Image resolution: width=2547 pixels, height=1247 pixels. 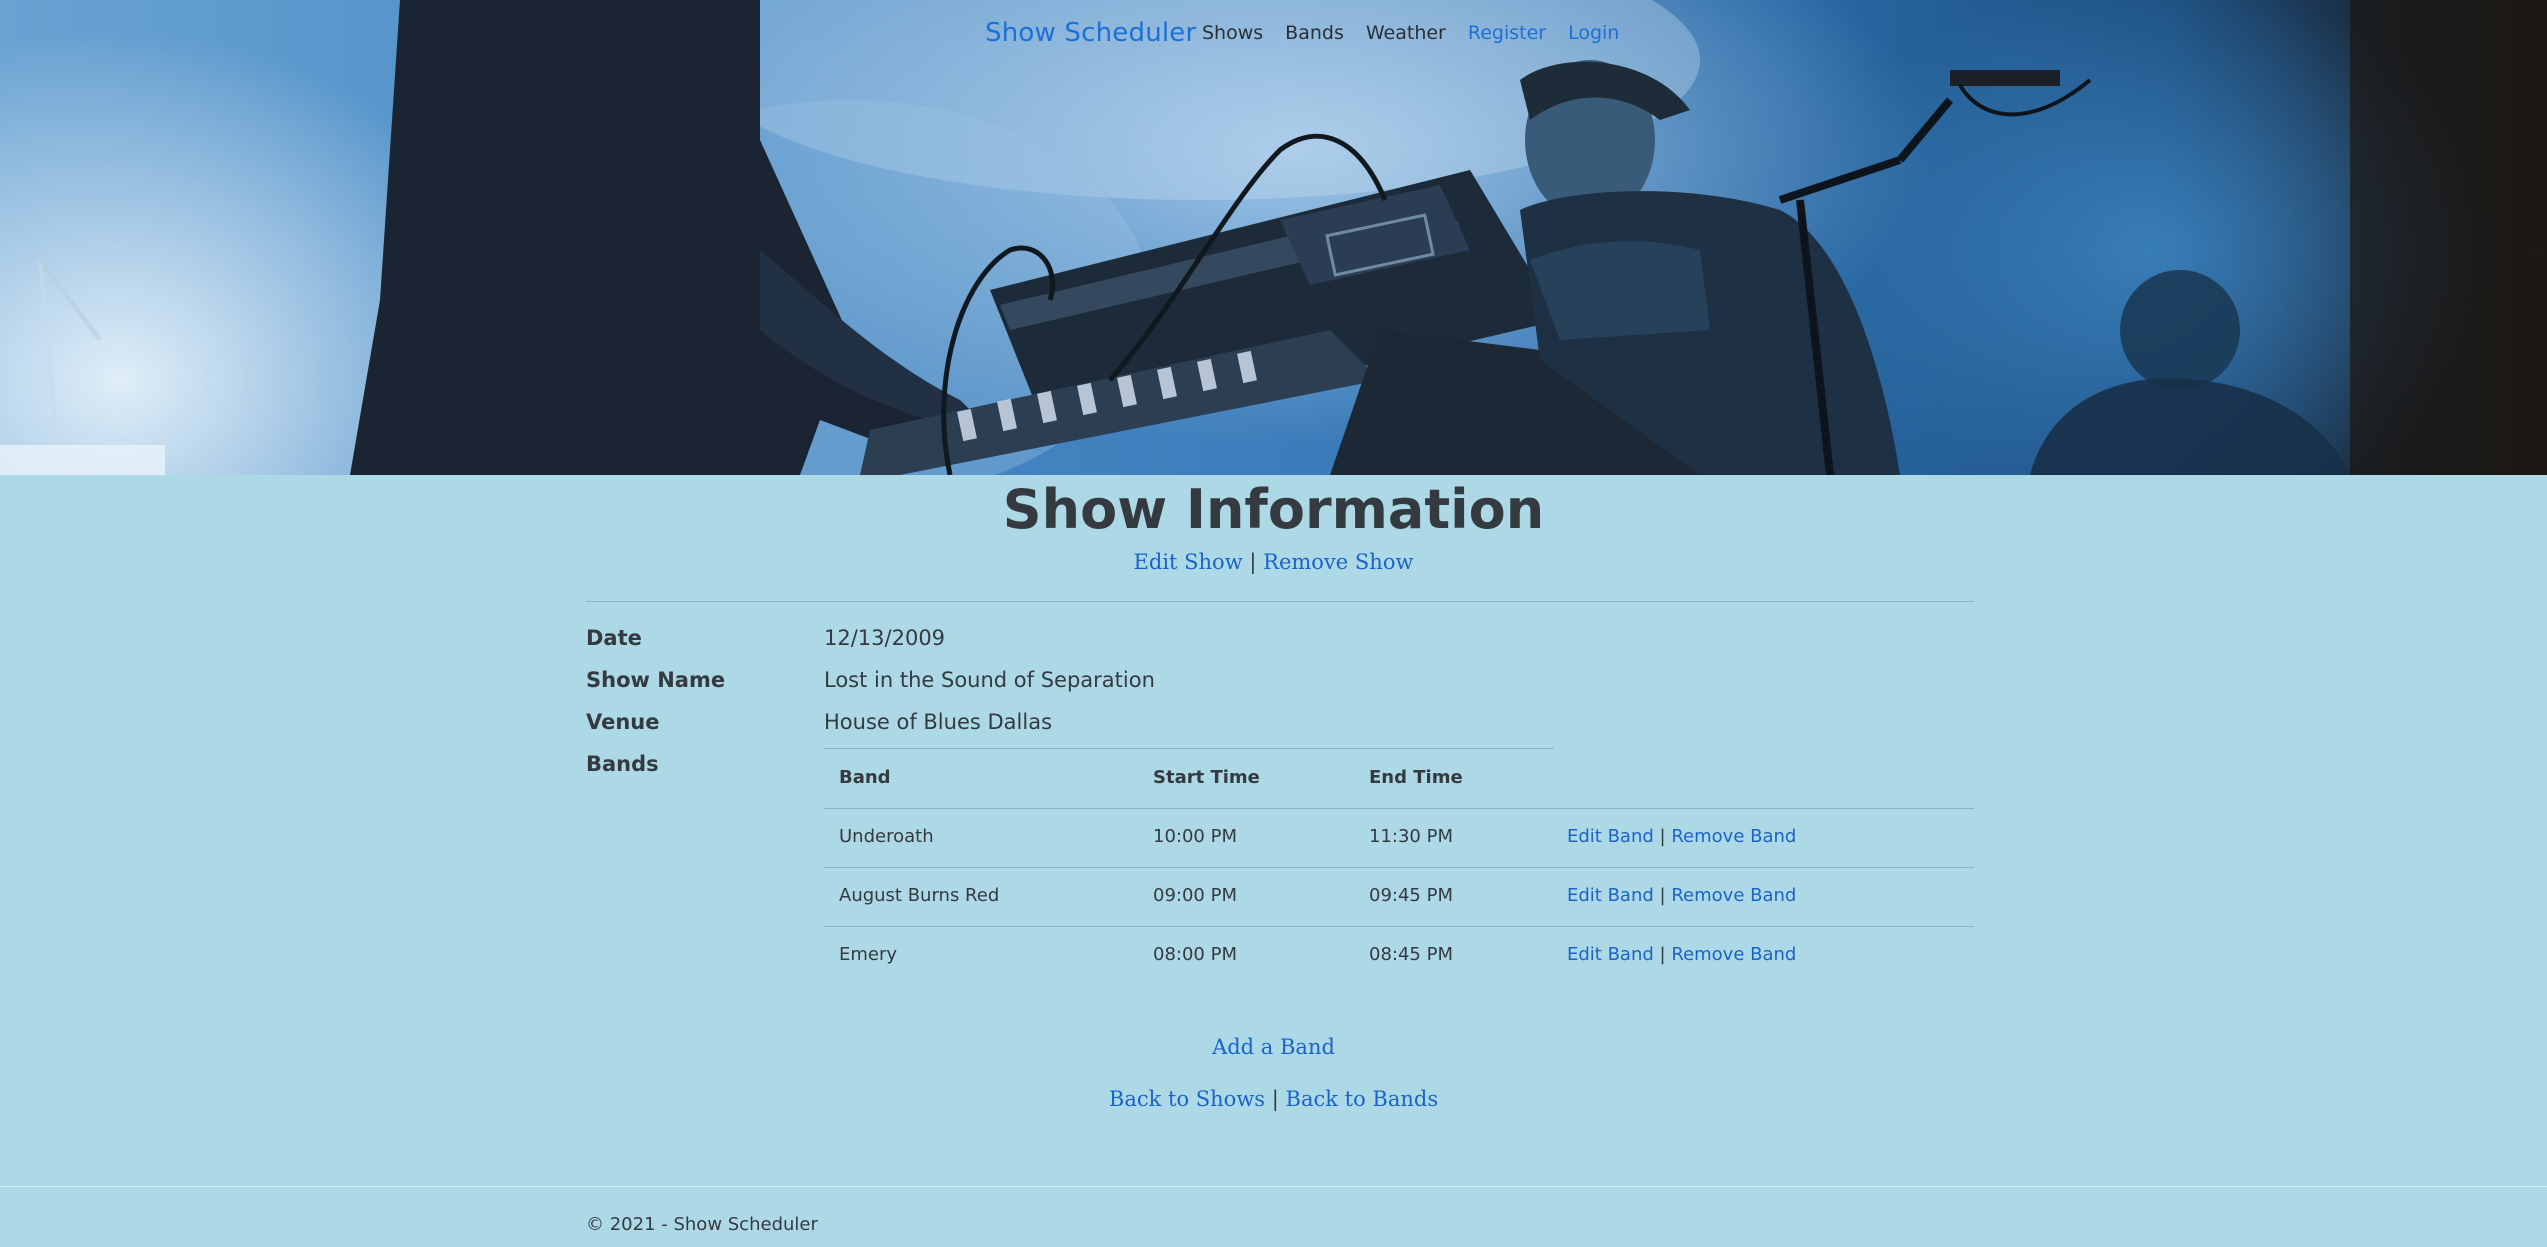 I want to click on column-header-band: Band, so click(x=865, y=777).